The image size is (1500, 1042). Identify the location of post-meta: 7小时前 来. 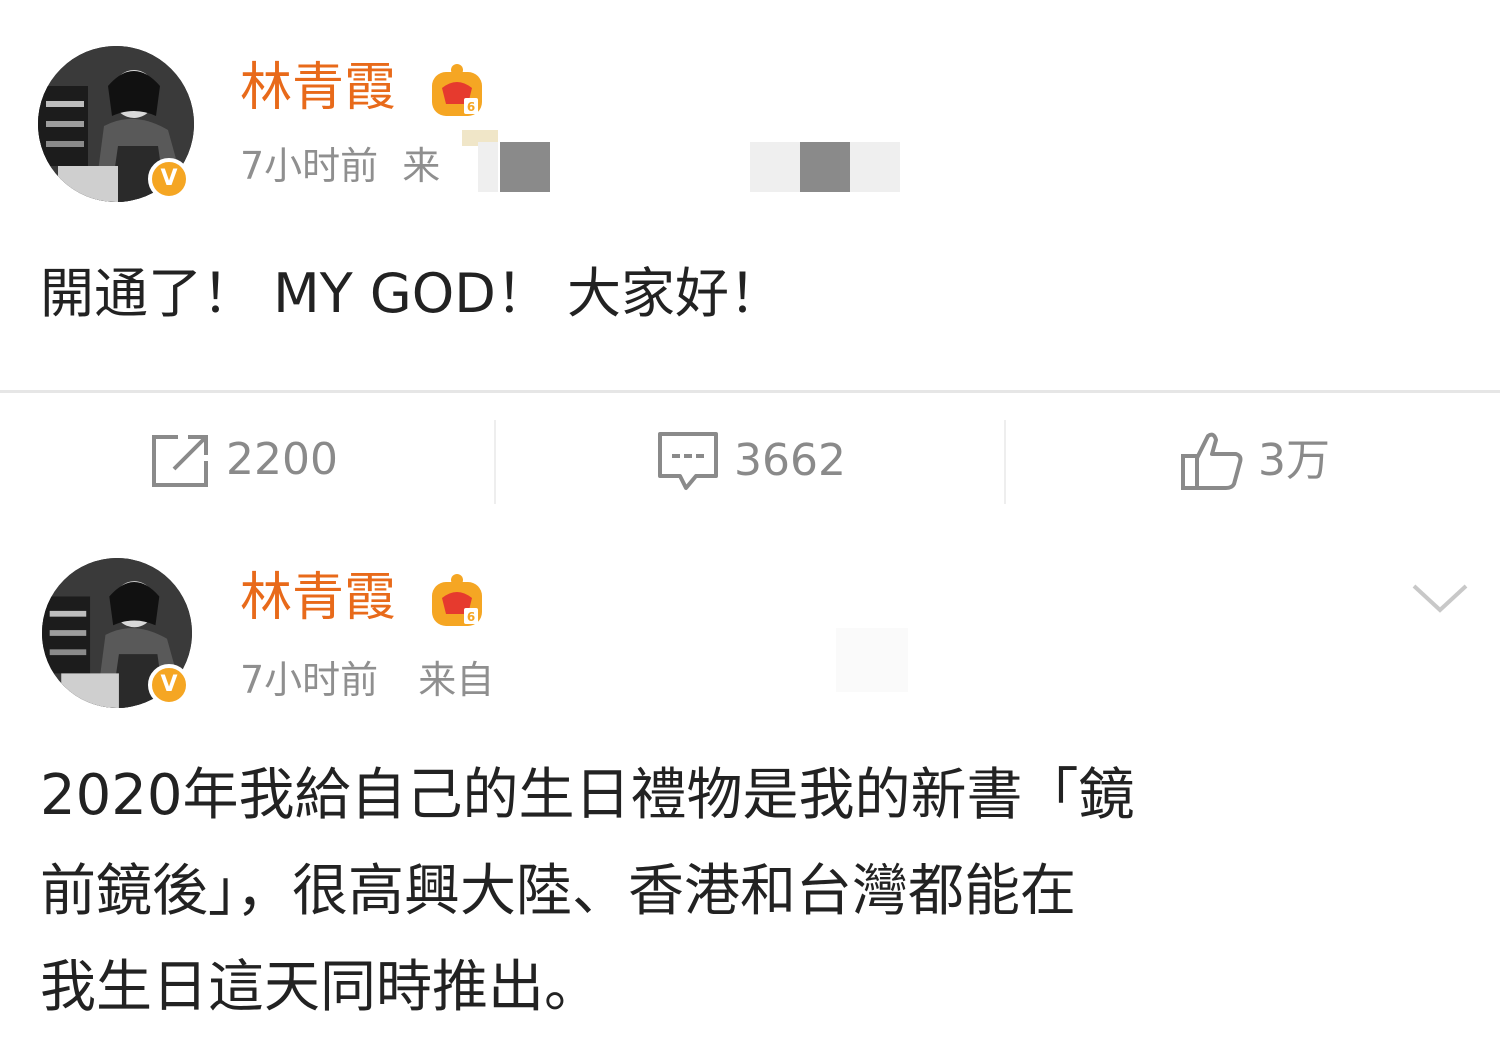
(340, 166).